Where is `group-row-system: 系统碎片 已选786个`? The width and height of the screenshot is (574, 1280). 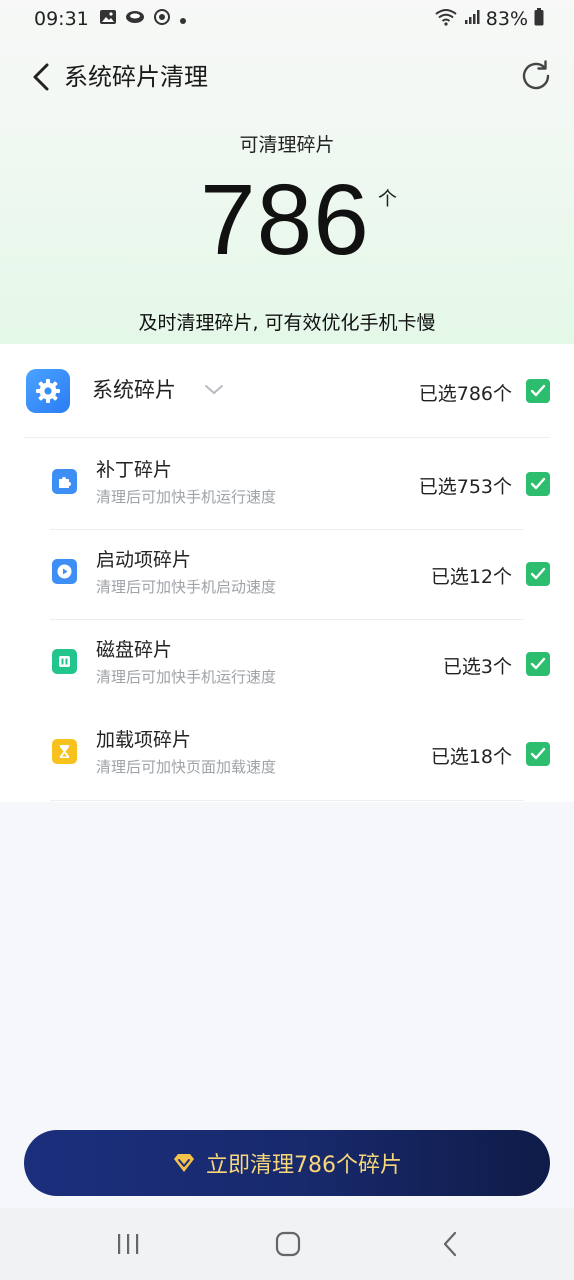
group-row-system: 系统碎片 已选786个 is located at coordinates (287, 390).